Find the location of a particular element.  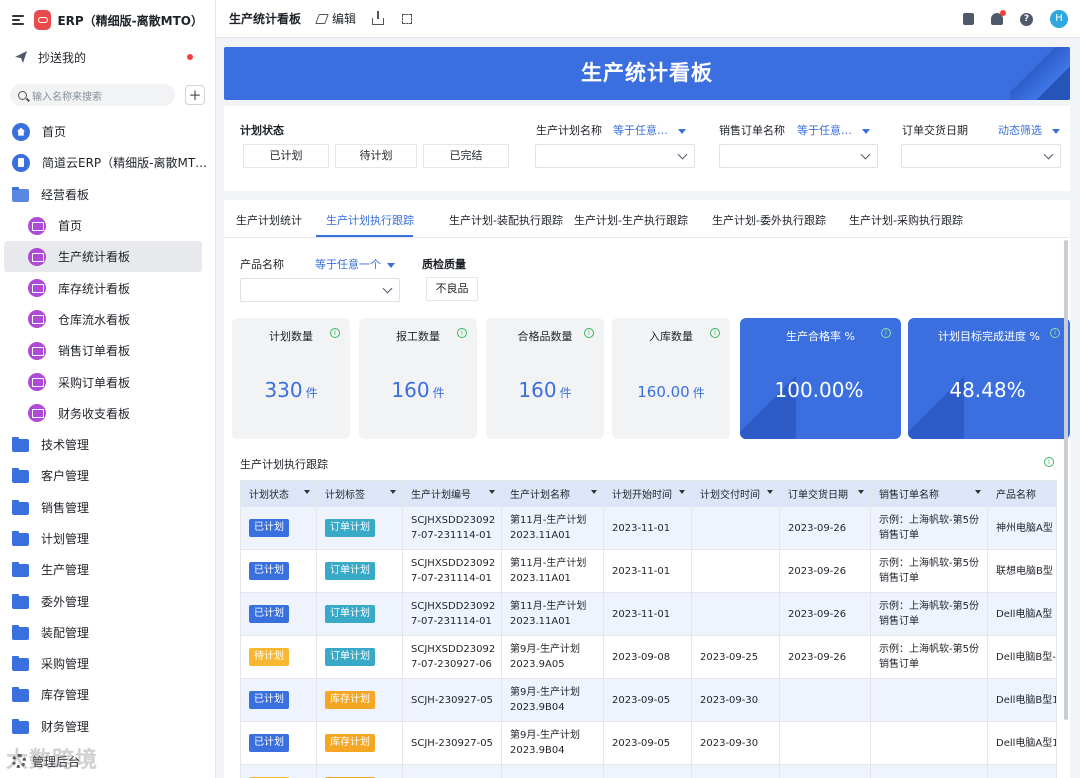

folder-open-icon is located at coordinates (20, 194).